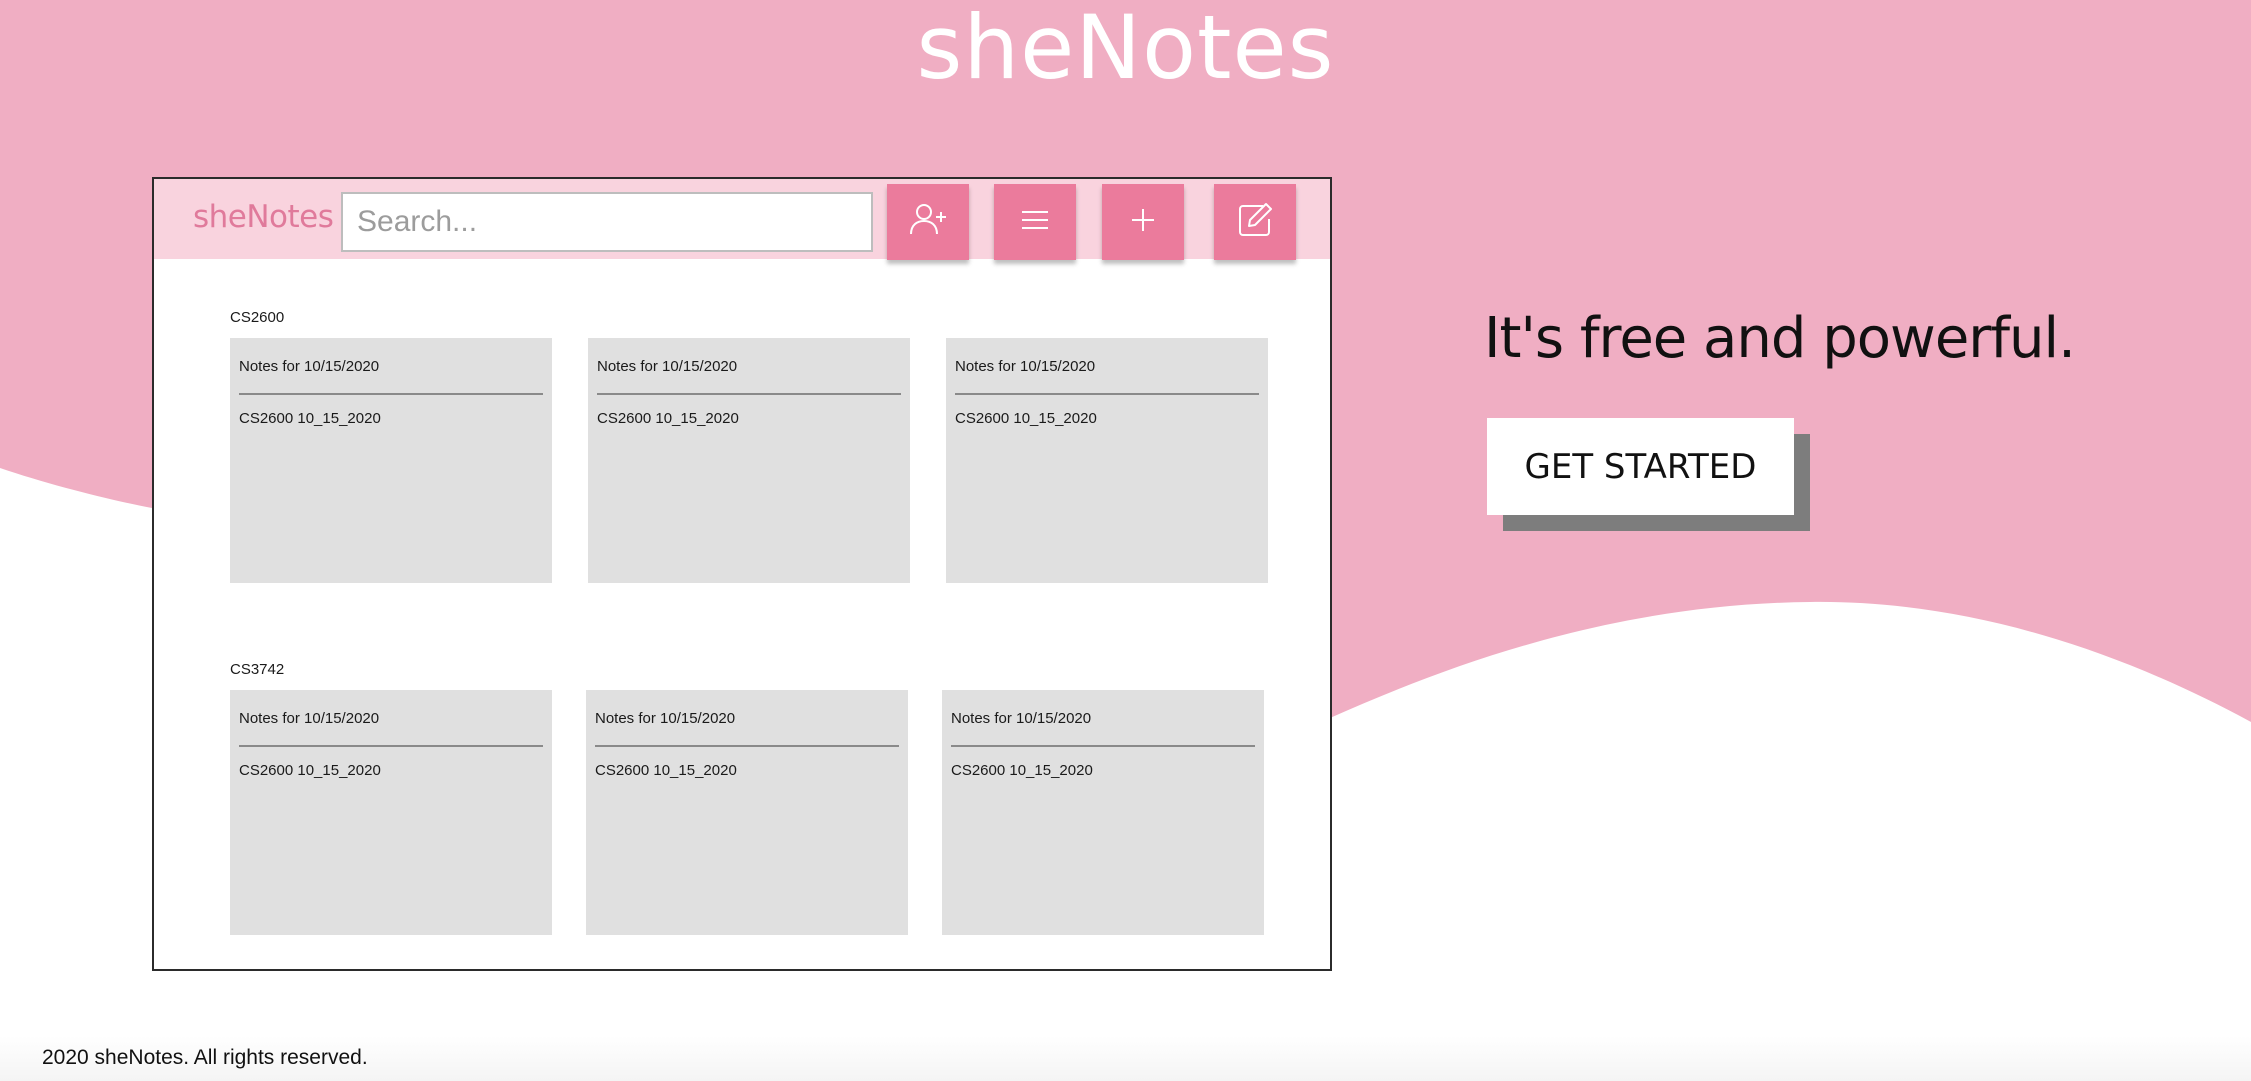 The image size is (2251, 1081). Describe the element at coordinates (257, 669) in the screenshot. I see `section-label-cs3742: CS3742` at that location.